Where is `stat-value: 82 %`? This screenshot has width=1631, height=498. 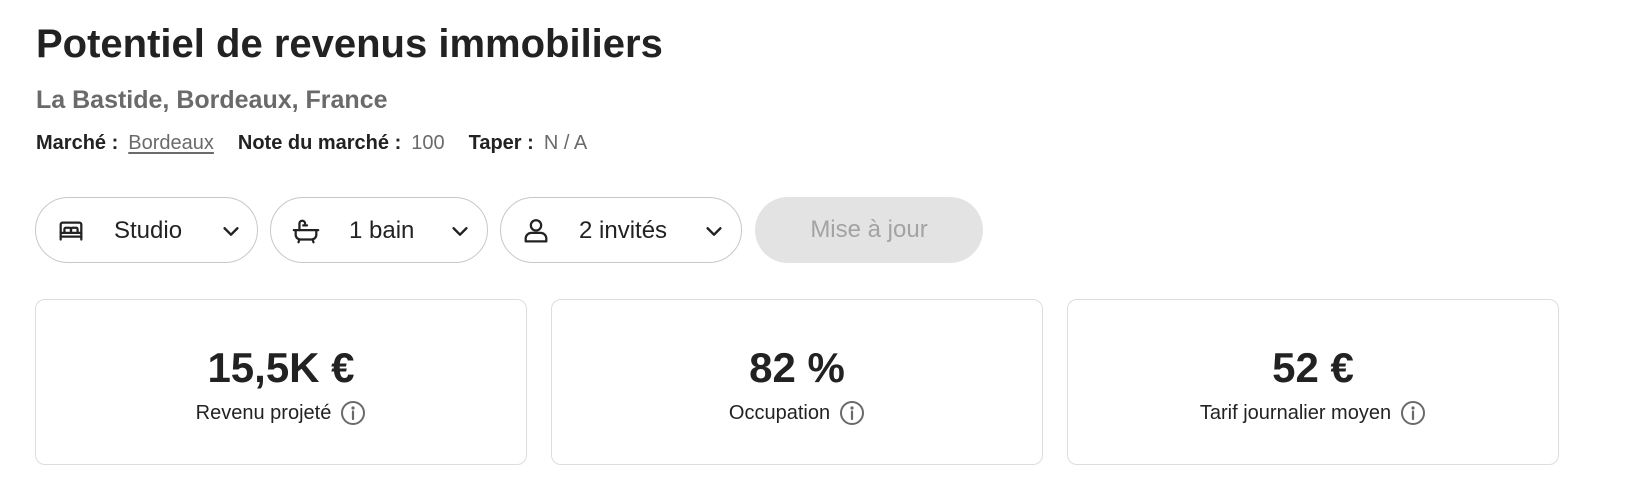 stat-value: 82 % is located at coordinates (797, 367).